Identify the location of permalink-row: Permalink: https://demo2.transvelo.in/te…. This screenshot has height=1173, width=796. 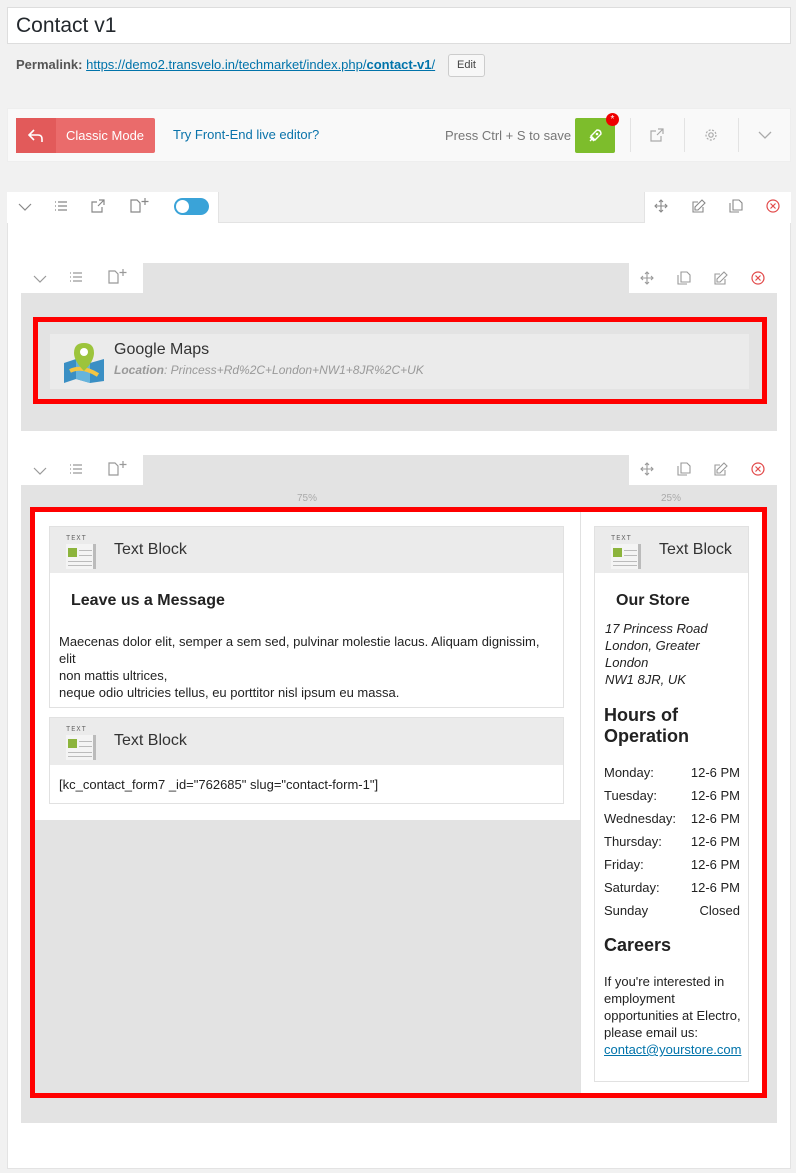
(225, 65).